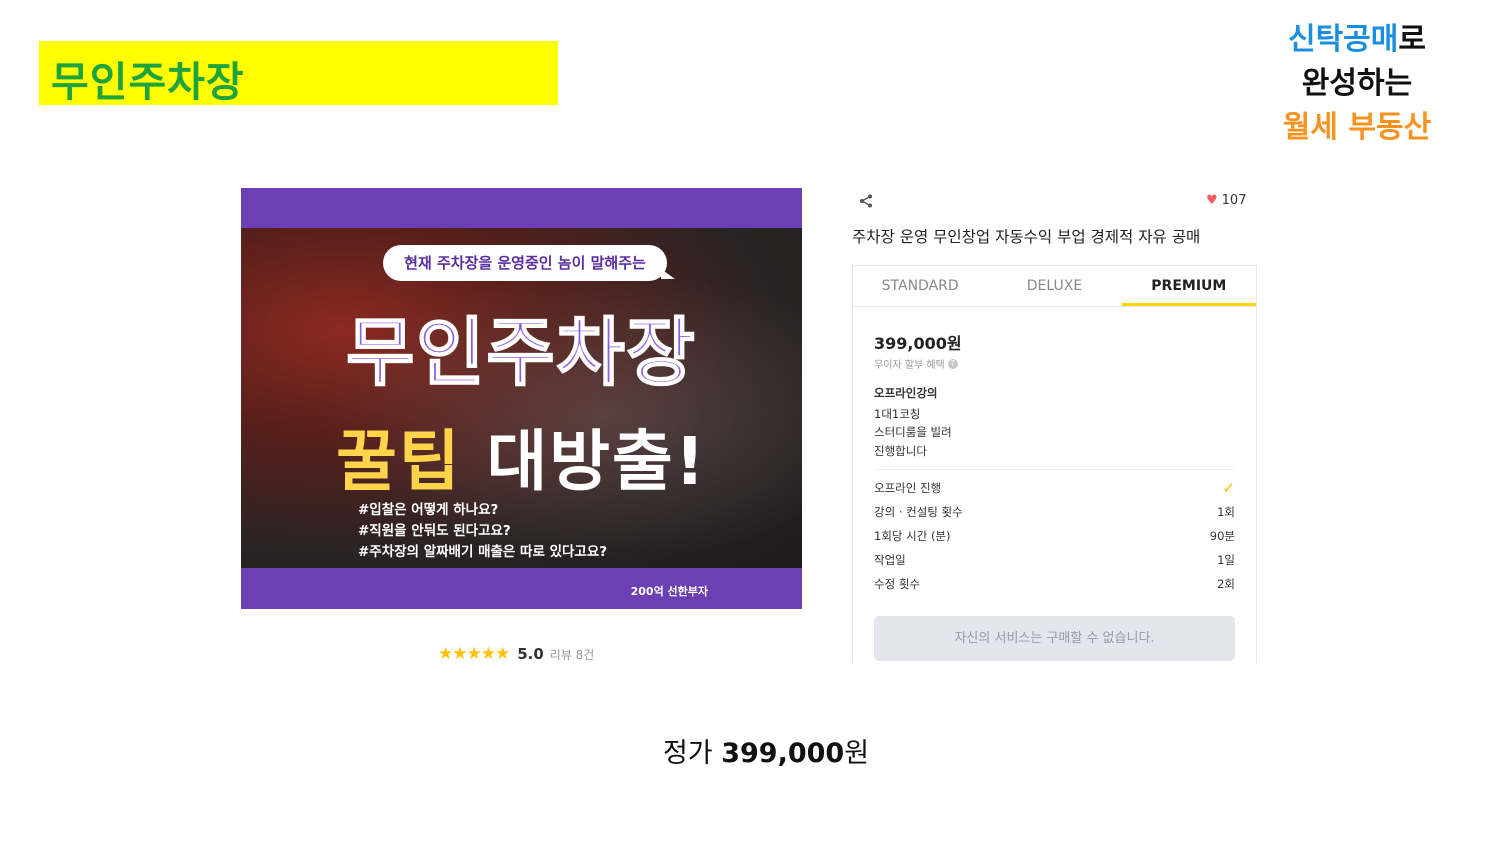  Describe the element at coordinates (148, 82) in the screenshot. I see `slide-title: 무인주차장` at that location.